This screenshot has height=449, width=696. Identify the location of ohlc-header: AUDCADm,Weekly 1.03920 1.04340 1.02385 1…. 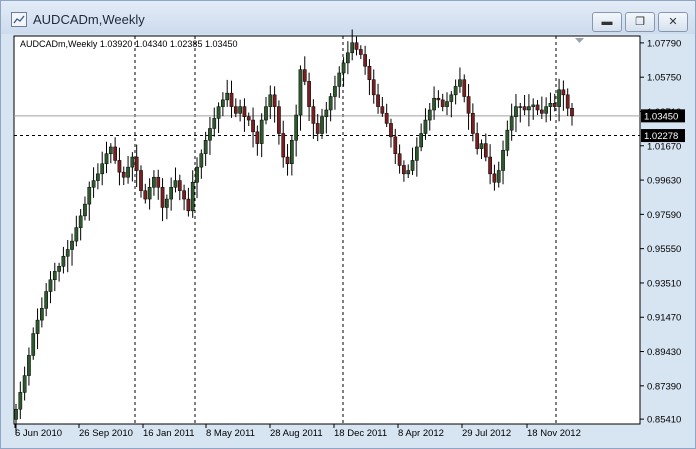
(129, 44).